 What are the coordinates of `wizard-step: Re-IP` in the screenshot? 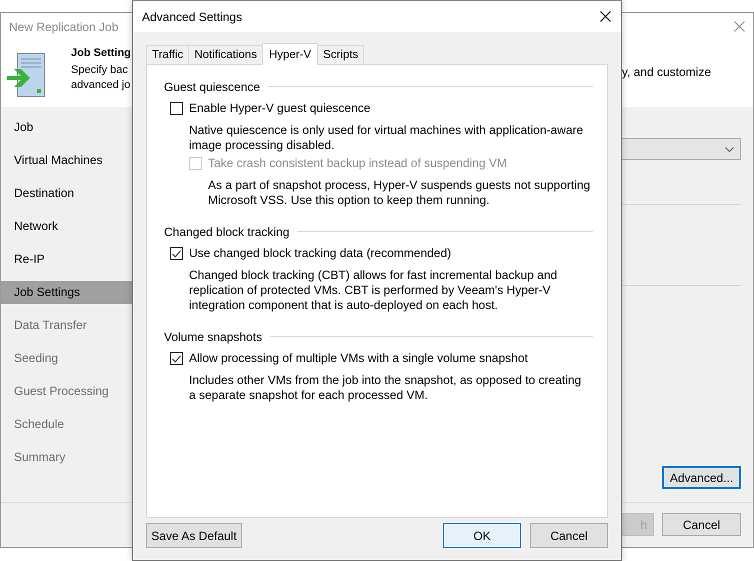 It's located at (66, 259).